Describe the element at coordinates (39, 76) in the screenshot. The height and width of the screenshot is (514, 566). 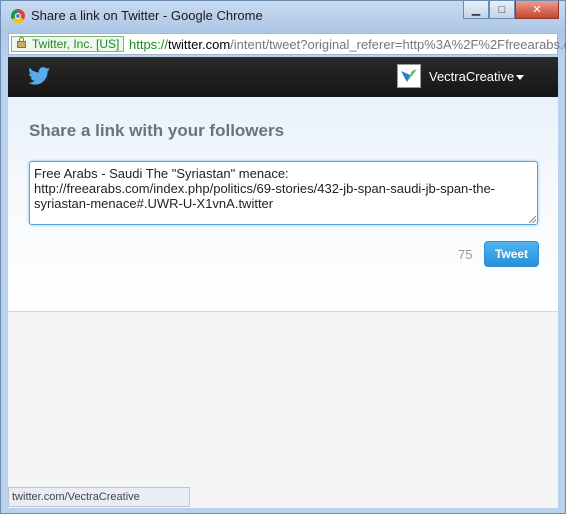
I see `twitter-bird-icon` at that location.